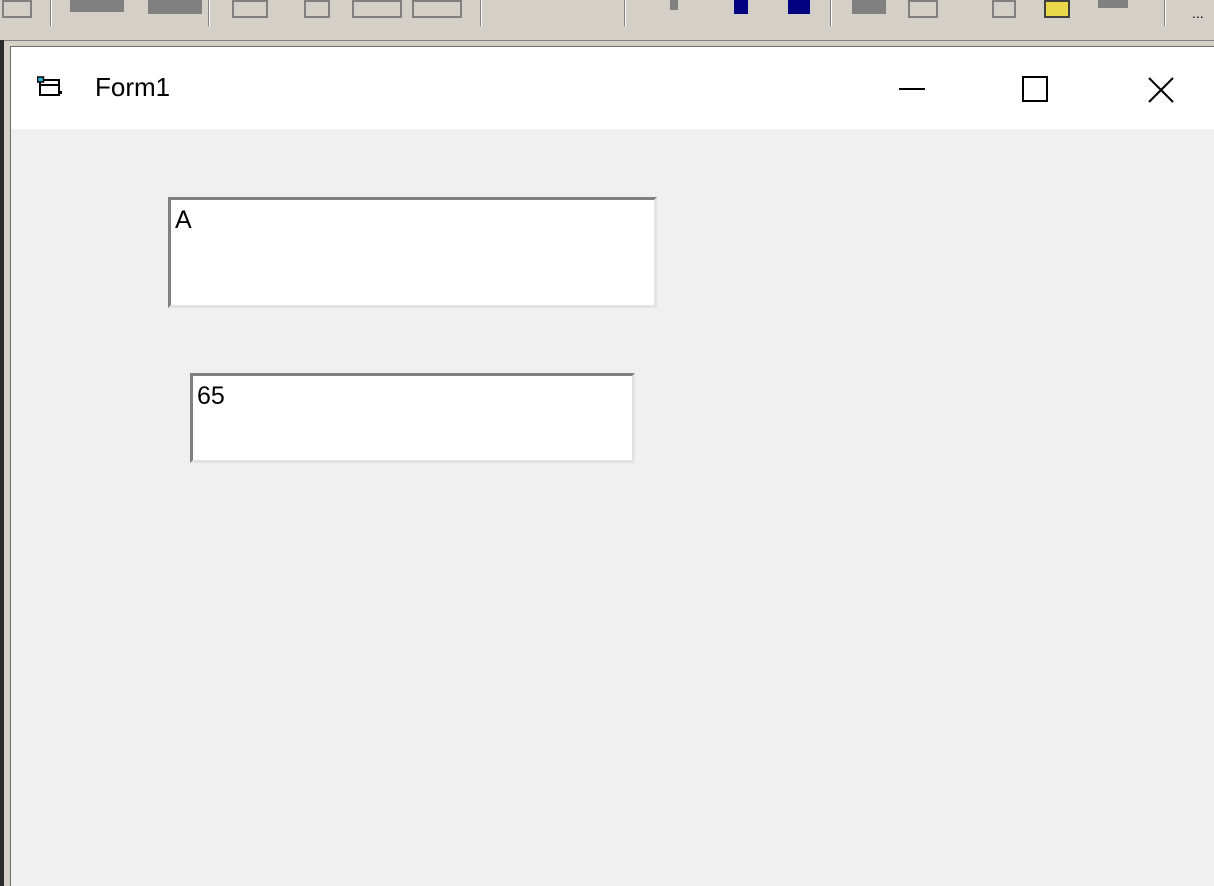 This screenshot has width=1214, height=886. I want to click on minimize-icon, so click(912, 89).